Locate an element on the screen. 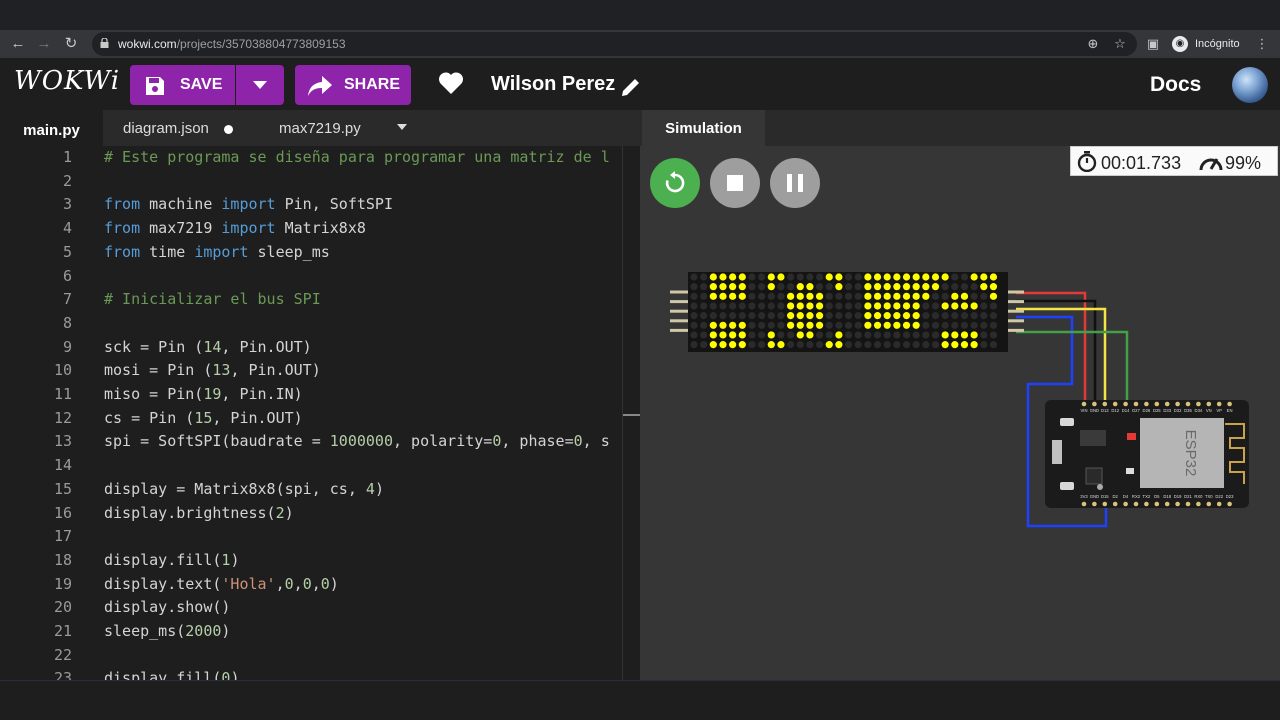 The width and height of the screenshot is (1280, 720). url-text: wokwi.com/projects/357038804773809153 is located at coordinates (232, 44).